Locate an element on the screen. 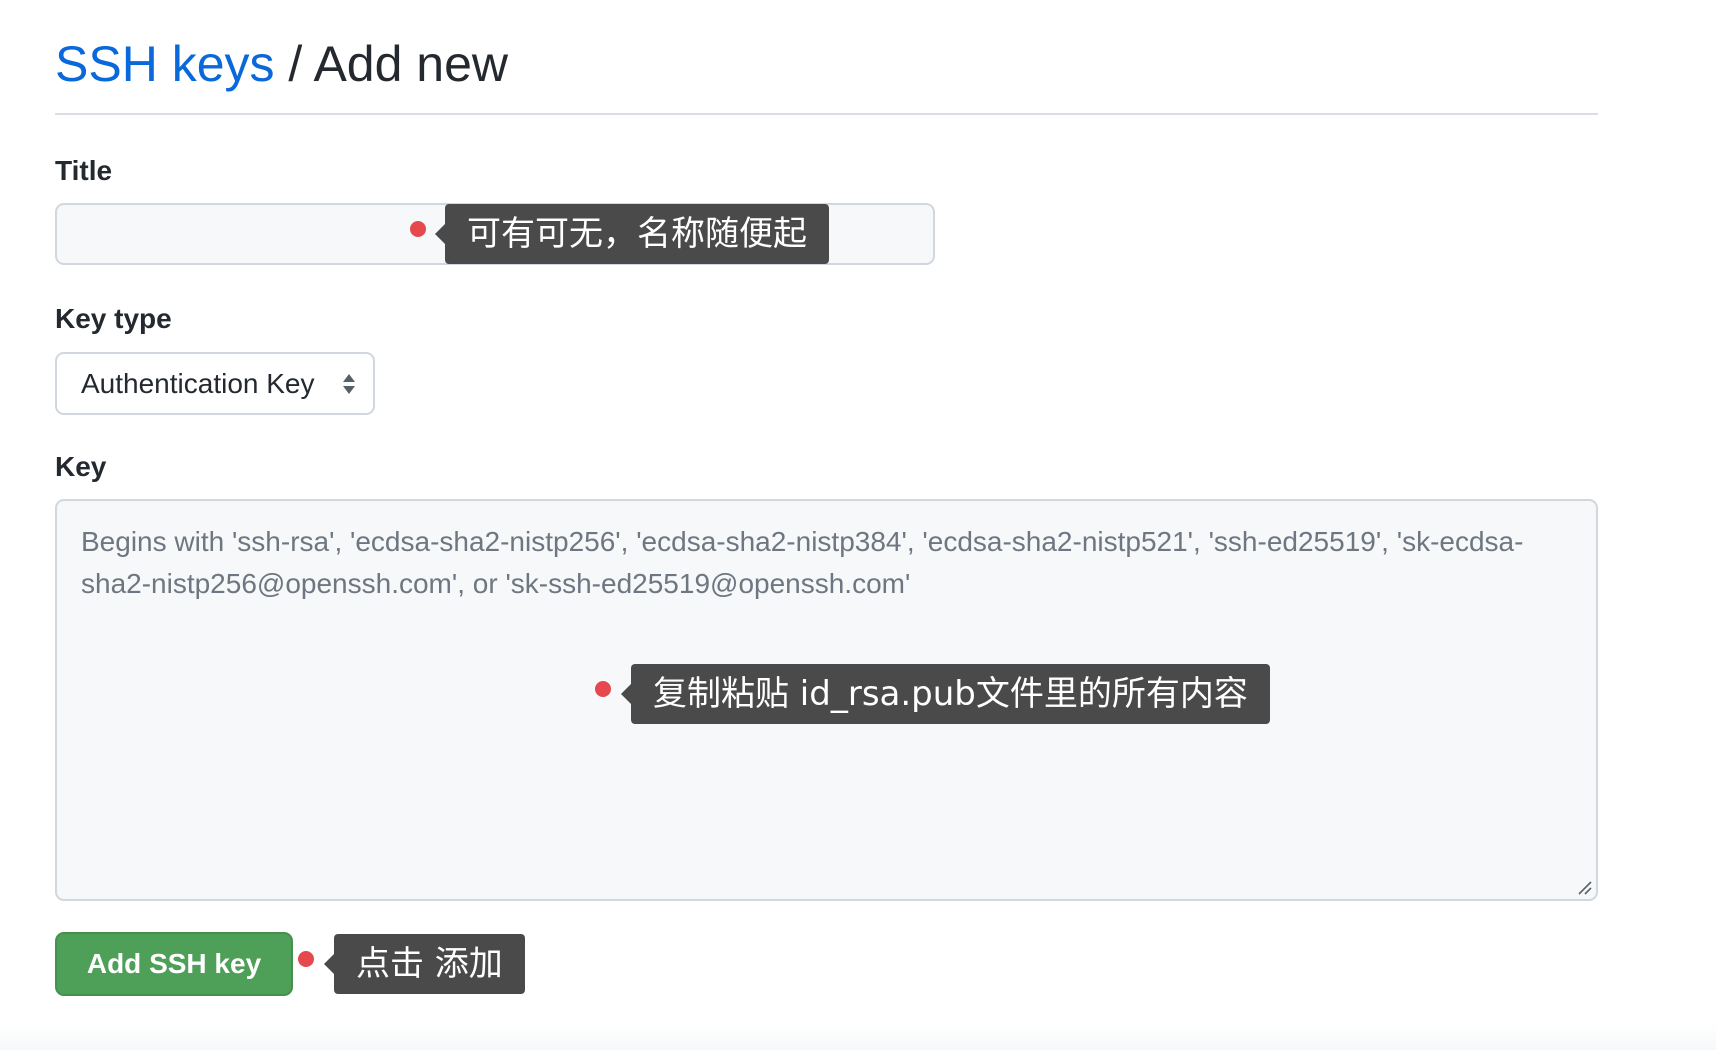  resize-handle-icon is located at coordinates (1584, 887).